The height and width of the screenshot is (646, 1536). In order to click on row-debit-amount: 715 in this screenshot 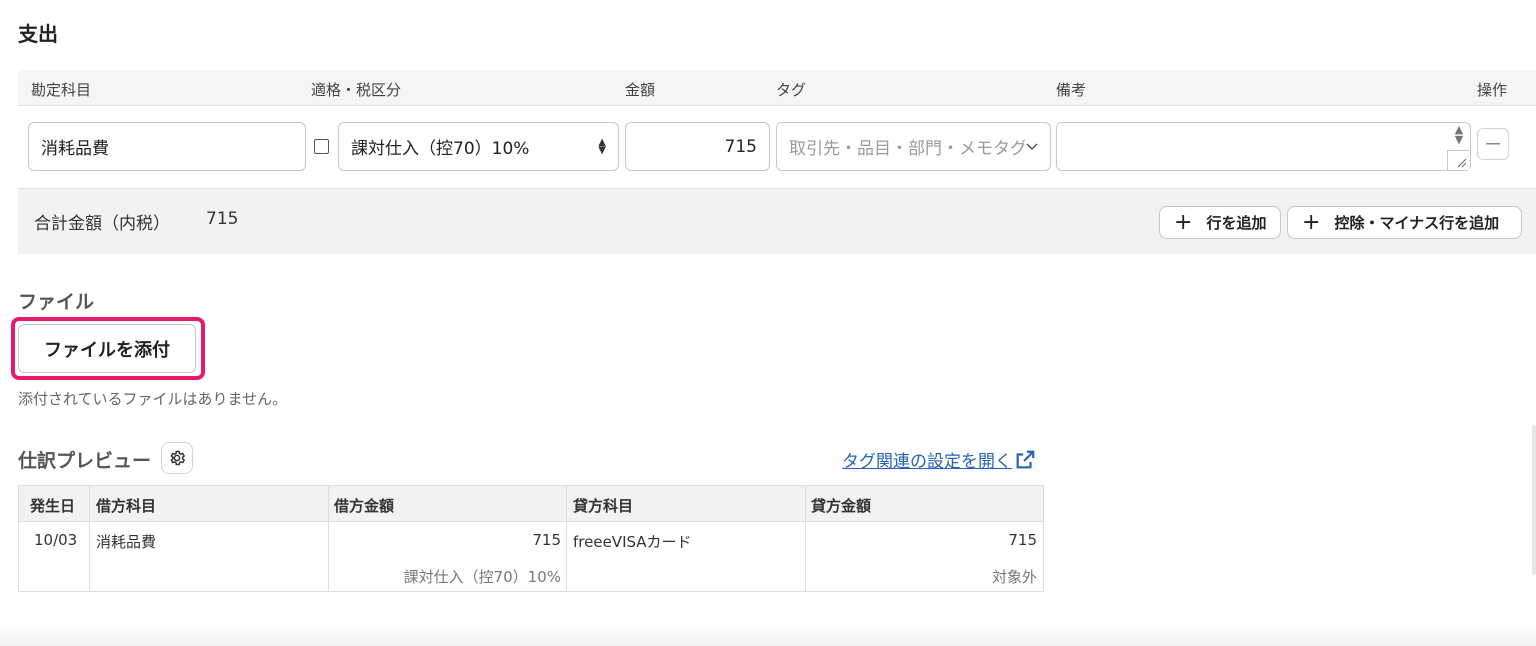, I will do `click(546, 540)`.